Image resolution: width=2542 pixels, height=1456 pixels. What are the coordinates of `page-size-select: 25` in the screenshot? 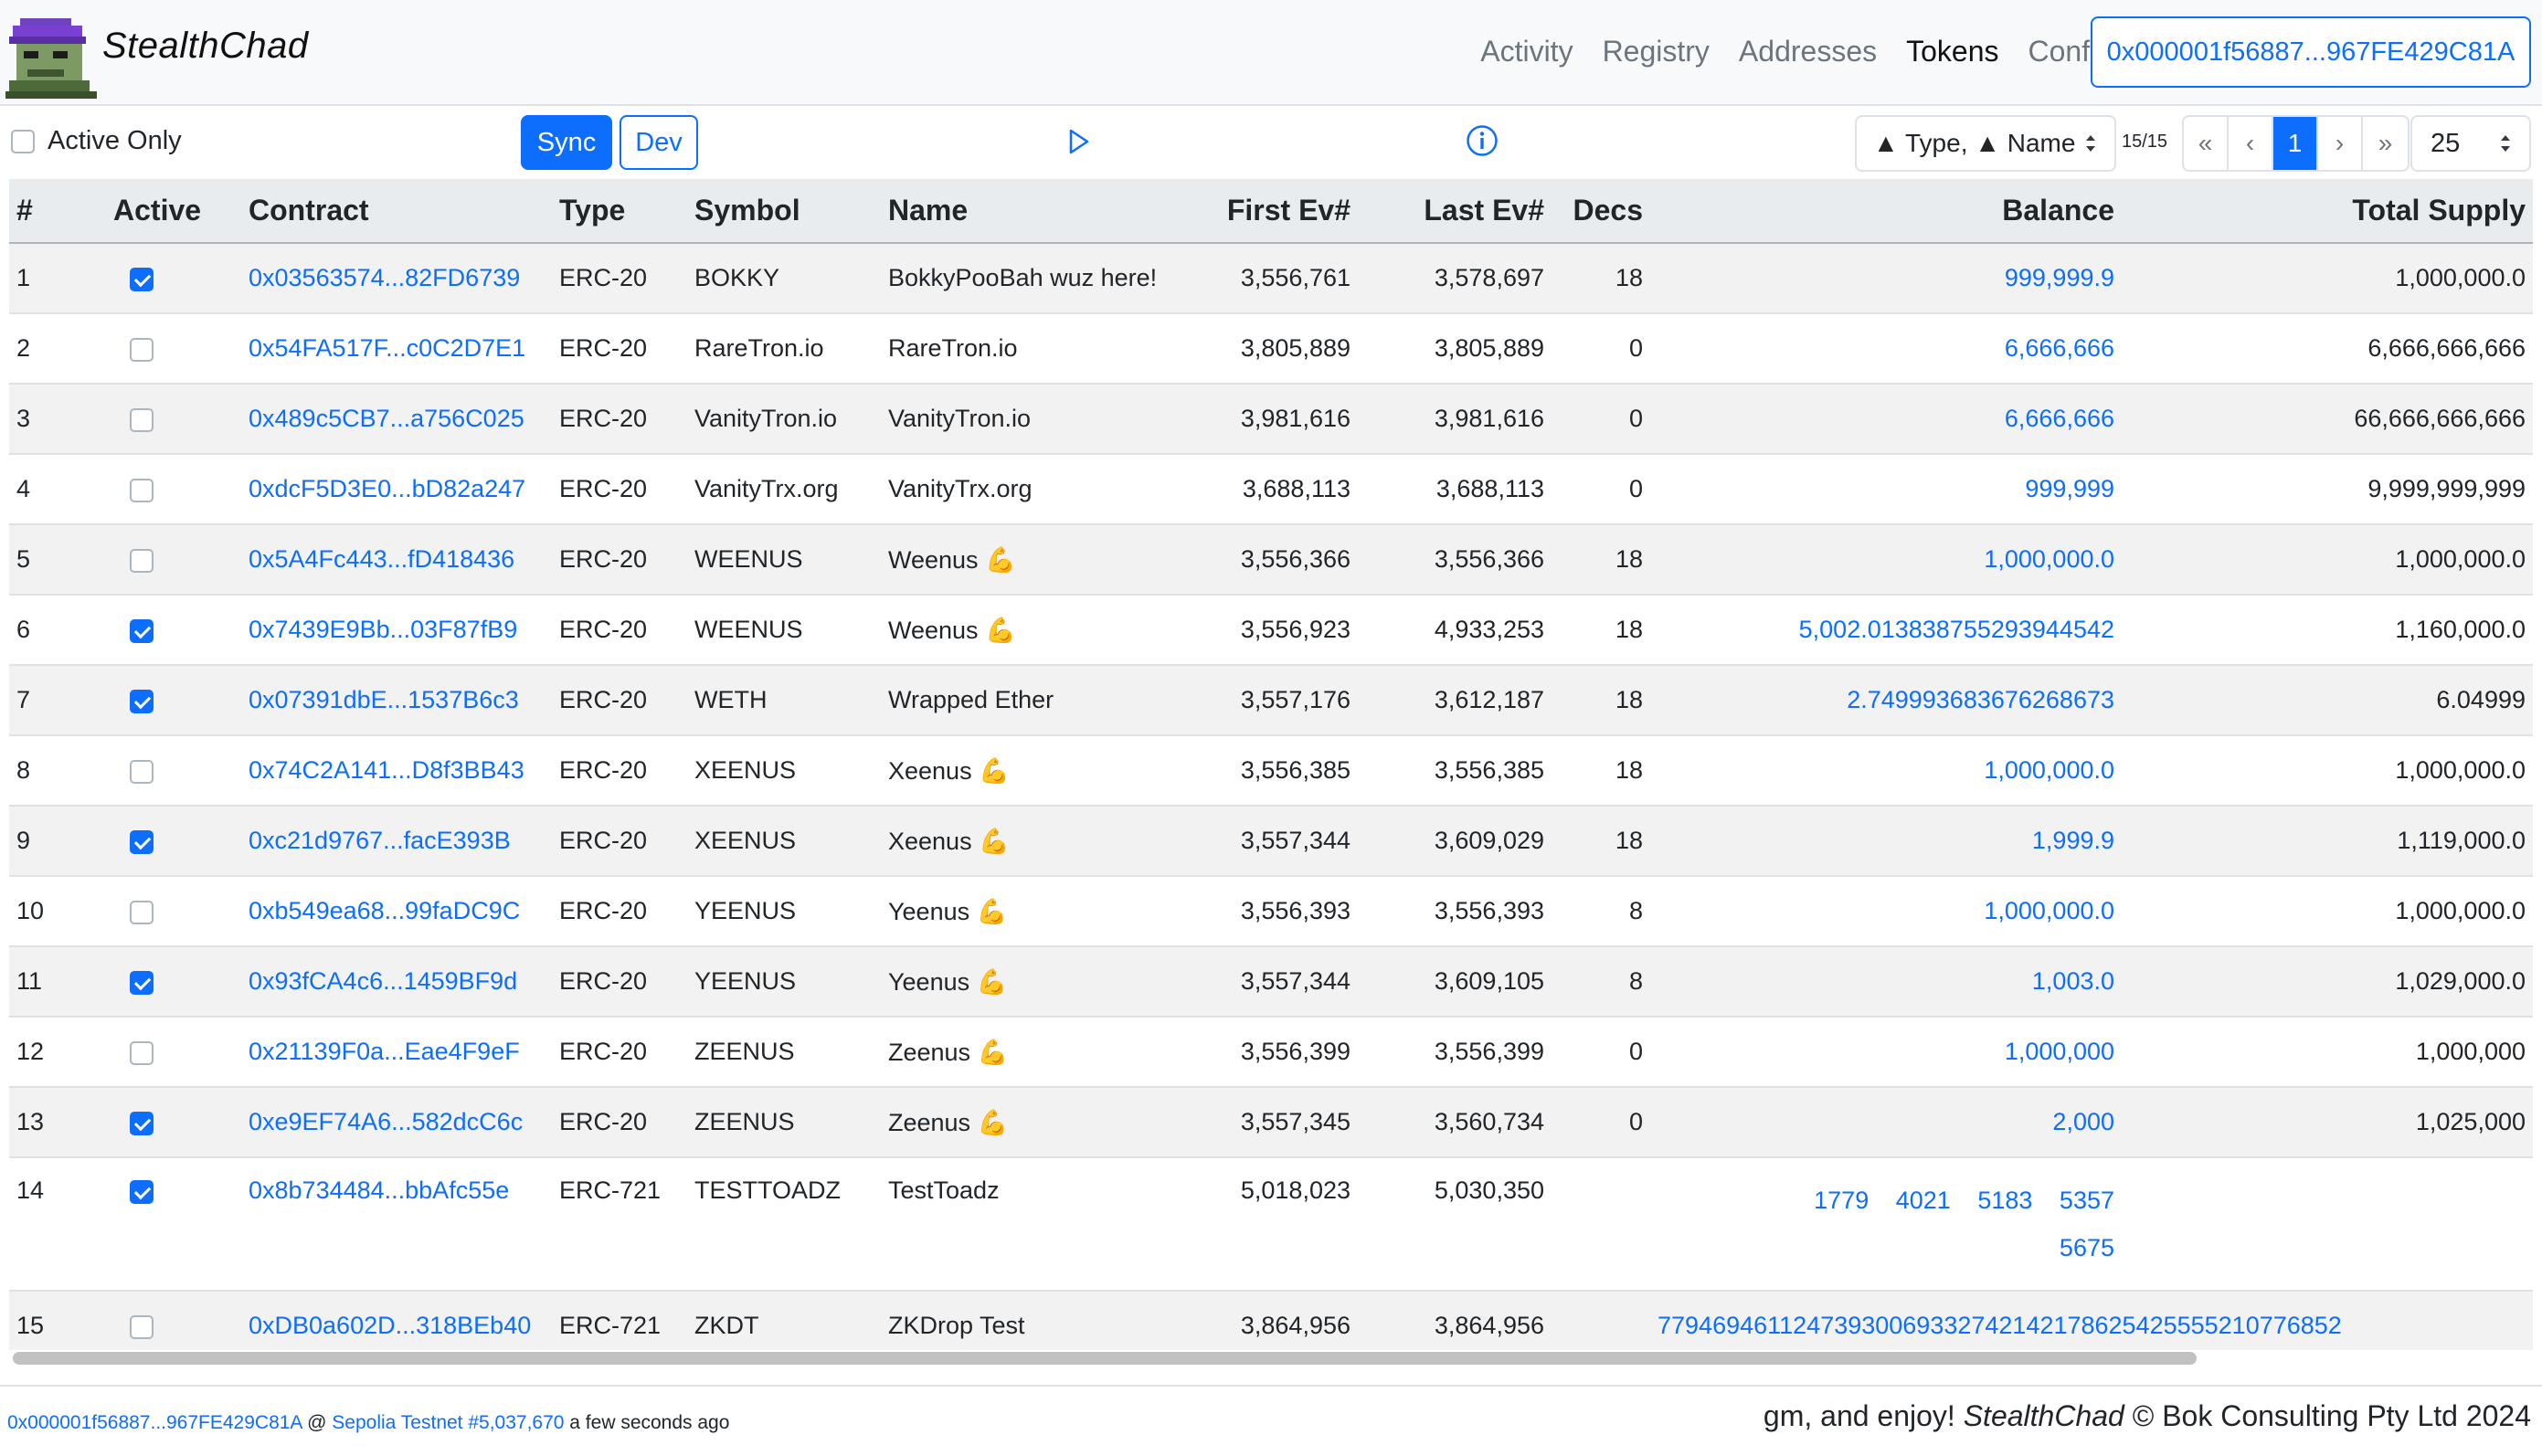 It's located at (2471, 143).